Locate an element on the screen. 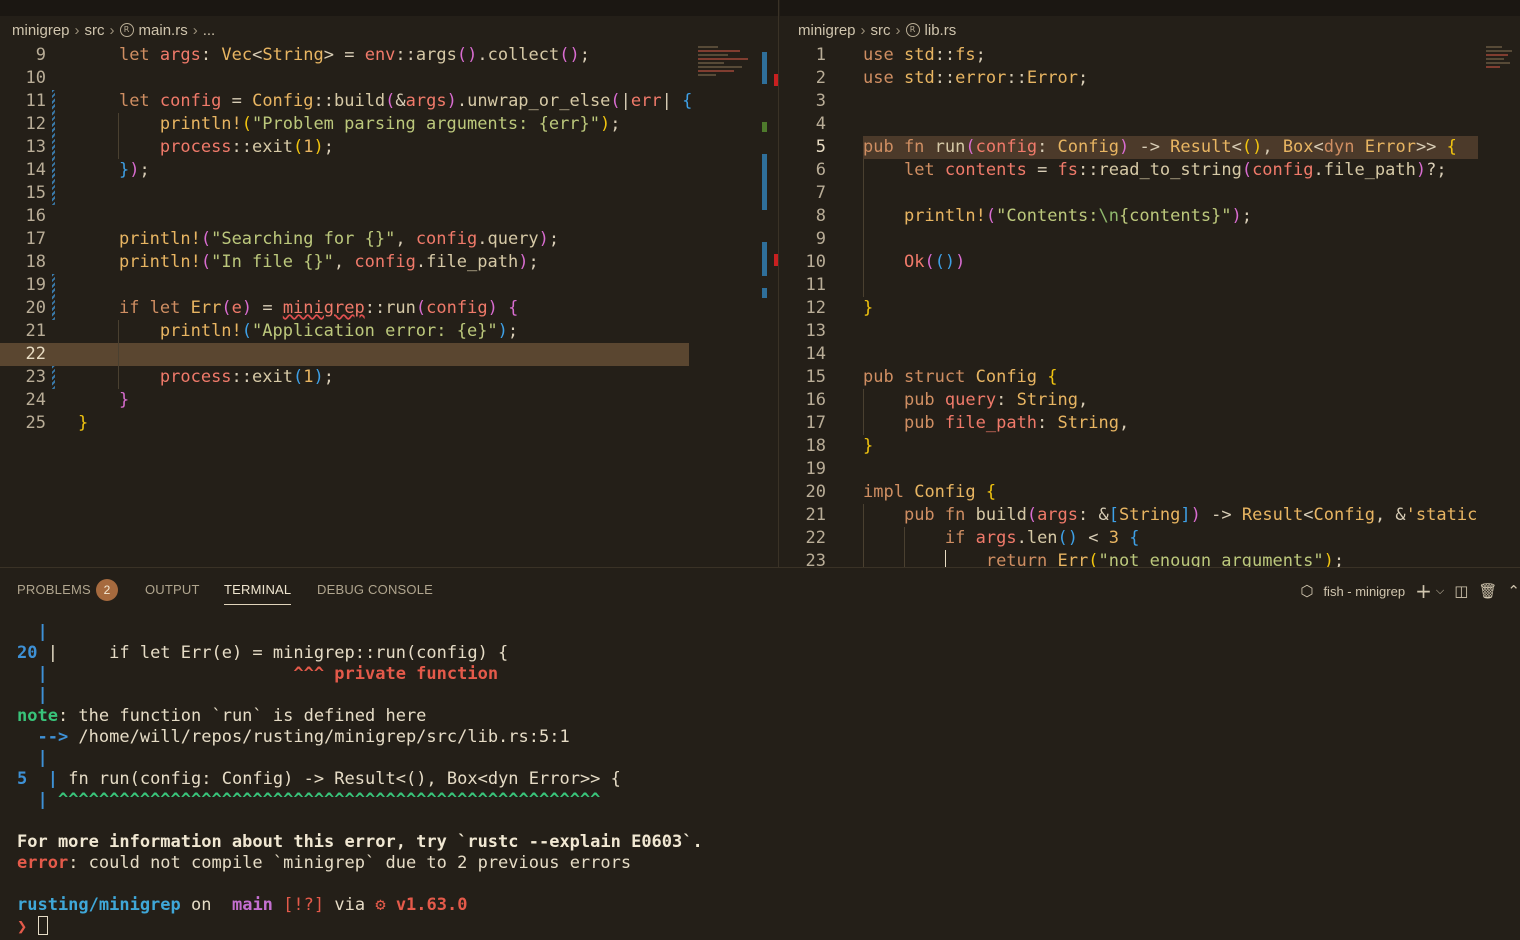 The height and width of the screenshot is (940, 1520). code-line: 4 is located at coordinates (1150, 124).